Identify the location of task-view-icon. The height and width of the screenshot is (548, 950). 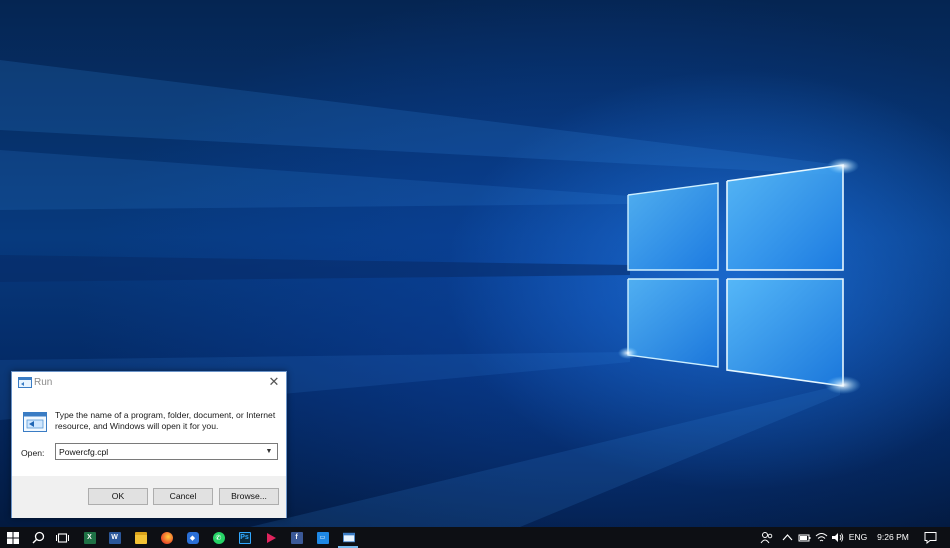
(62, 537).